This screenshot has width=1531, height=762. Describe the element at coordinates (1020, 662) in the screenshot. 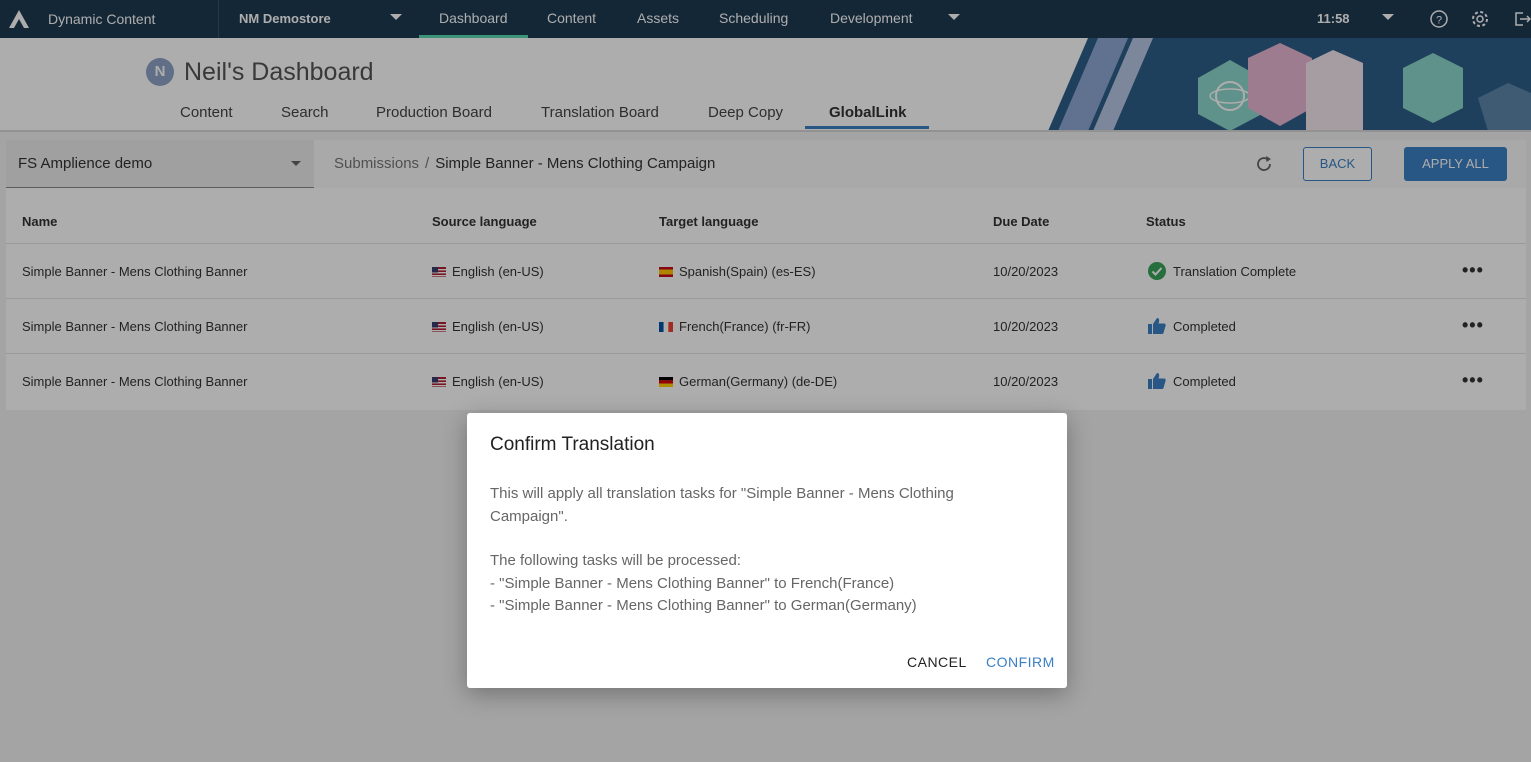

I see `confirm-button: CONFIRM` at that location.